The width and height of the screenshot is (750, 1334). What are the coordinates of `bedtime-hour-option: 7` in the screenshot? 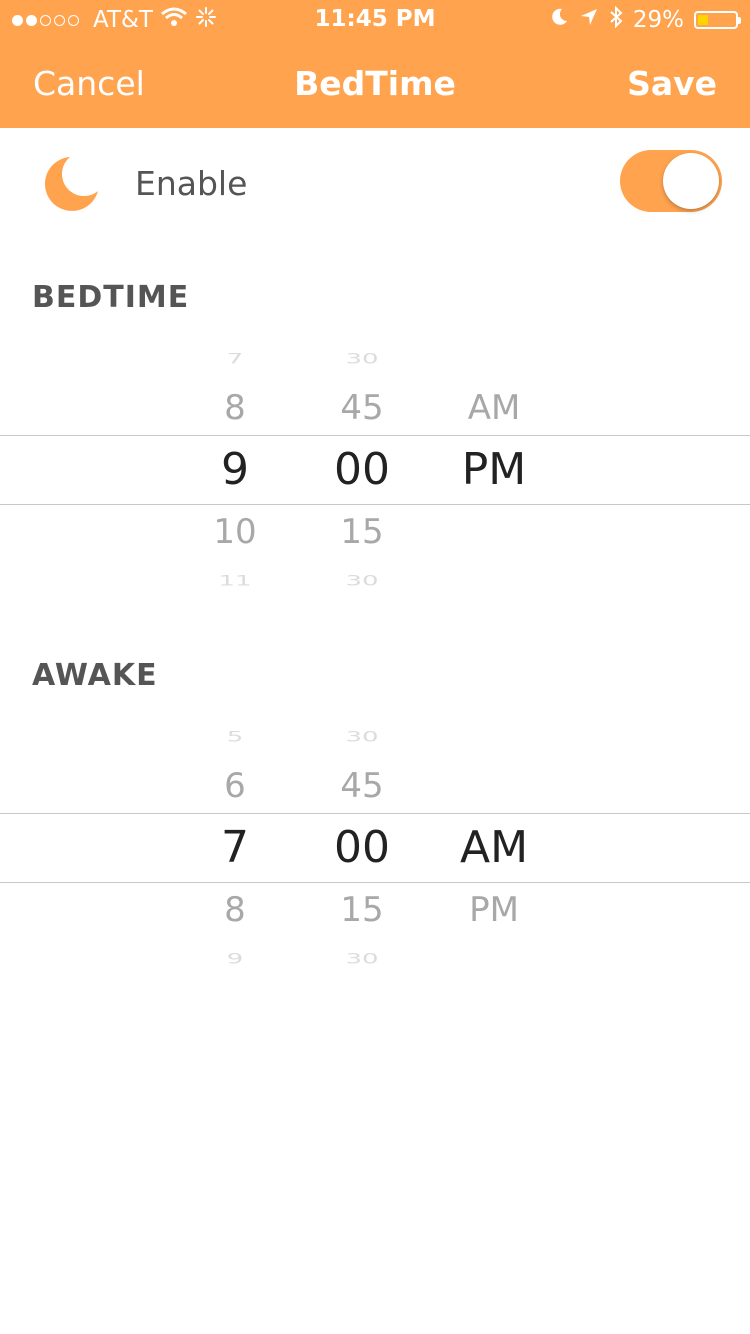 It's located at (235, 359).